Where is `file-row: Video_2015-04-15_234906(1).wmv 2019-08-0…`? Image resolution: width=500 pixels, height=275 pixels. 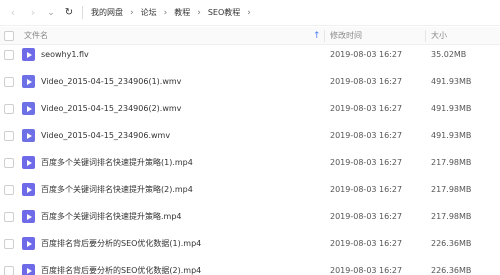
file-row: Video_2015-04-15_234906(1).wmv 2019-08-0… is located at coordinates (250, 81).